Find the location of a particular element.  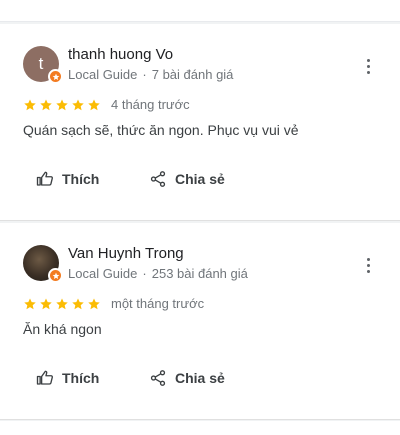

reviewer-meta: Local Guide · 253 bài đánh giá is located at coordinates (158, 273).